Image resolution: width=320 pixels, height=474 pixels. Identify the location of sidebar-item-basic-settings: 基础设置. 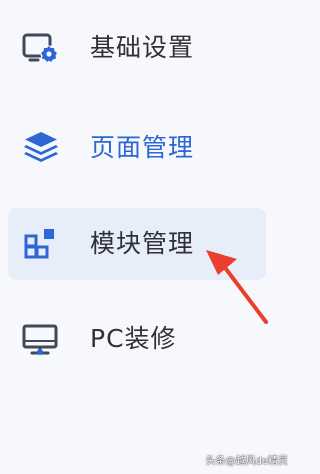
(137, 48).